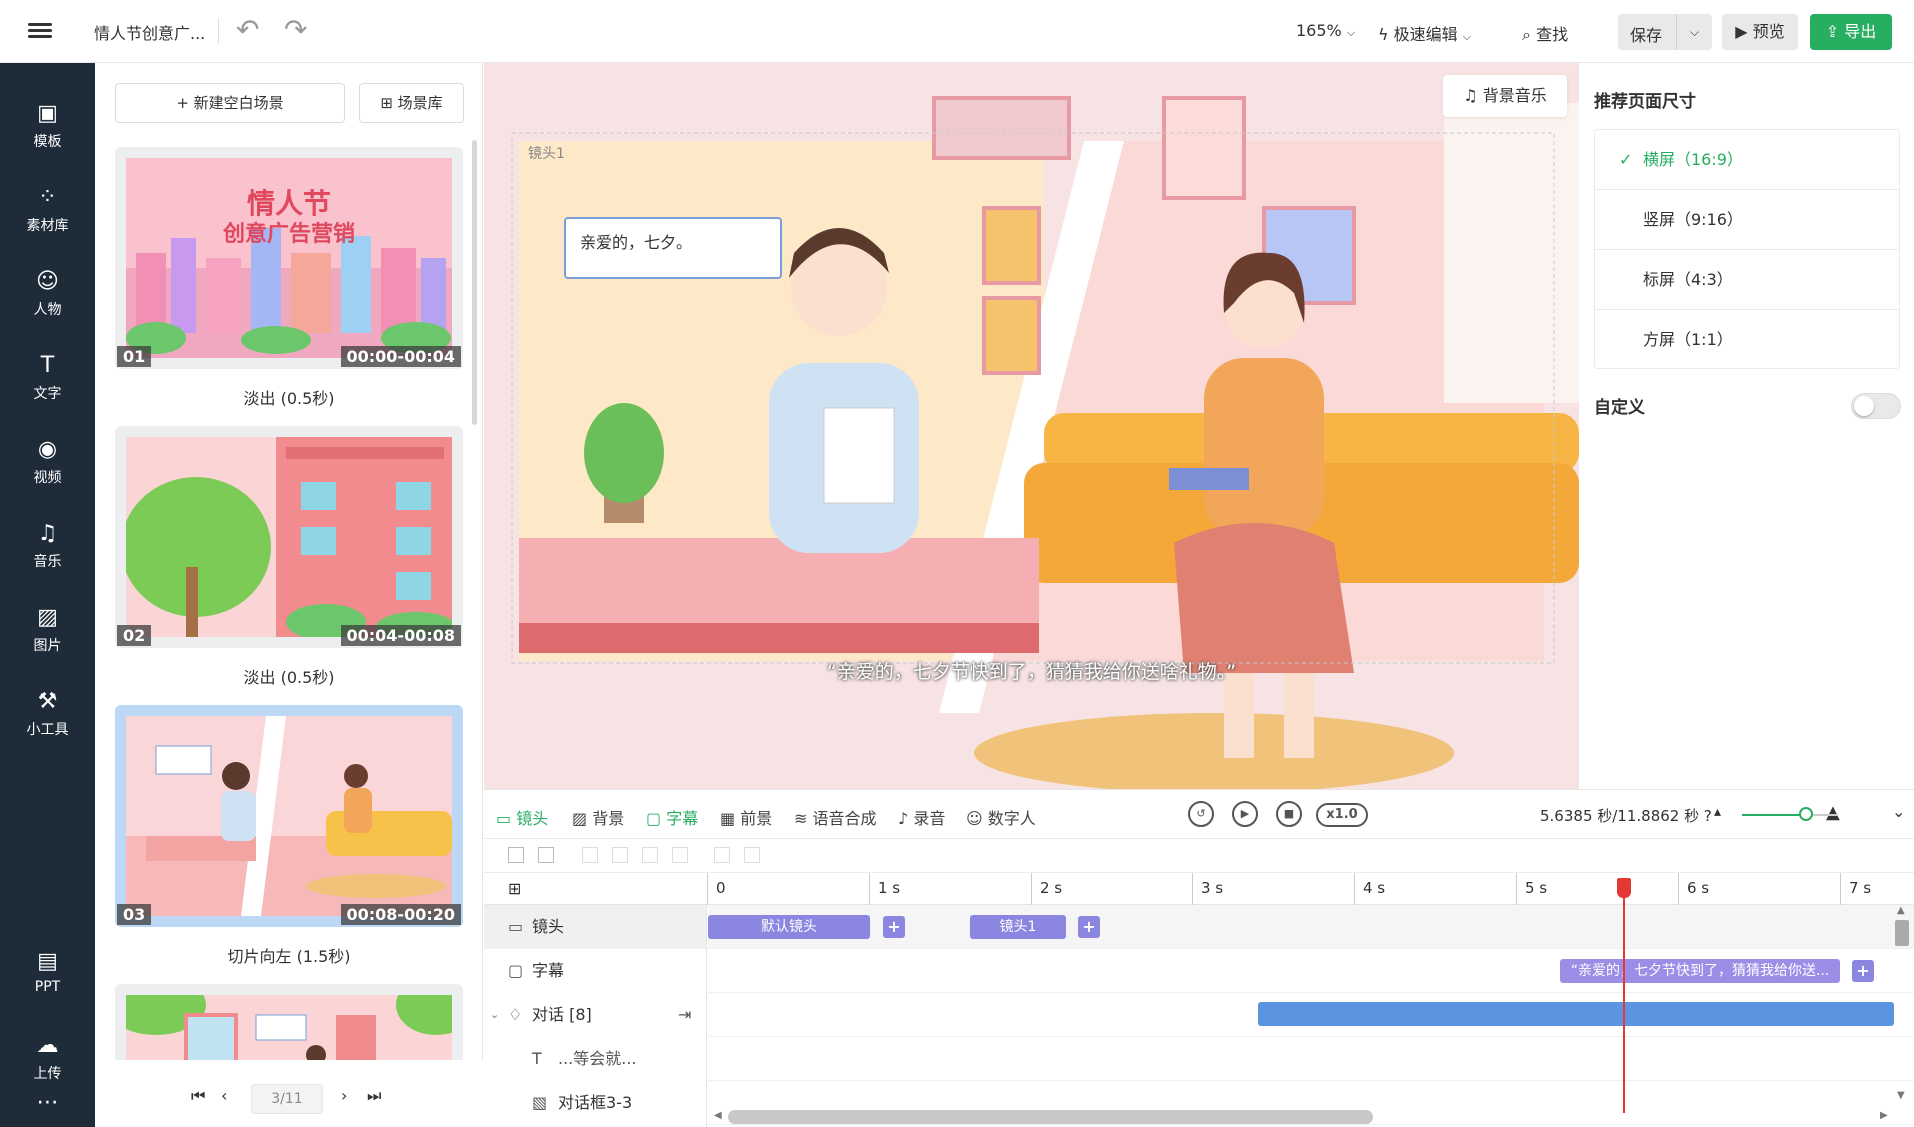 Image resolution: width=1914 pixels, height=1127 pixels. Describe the element at coordinates (1717, 812) in the screenshot. I see `zoom-out-mountain-icon: ▴` at that location.